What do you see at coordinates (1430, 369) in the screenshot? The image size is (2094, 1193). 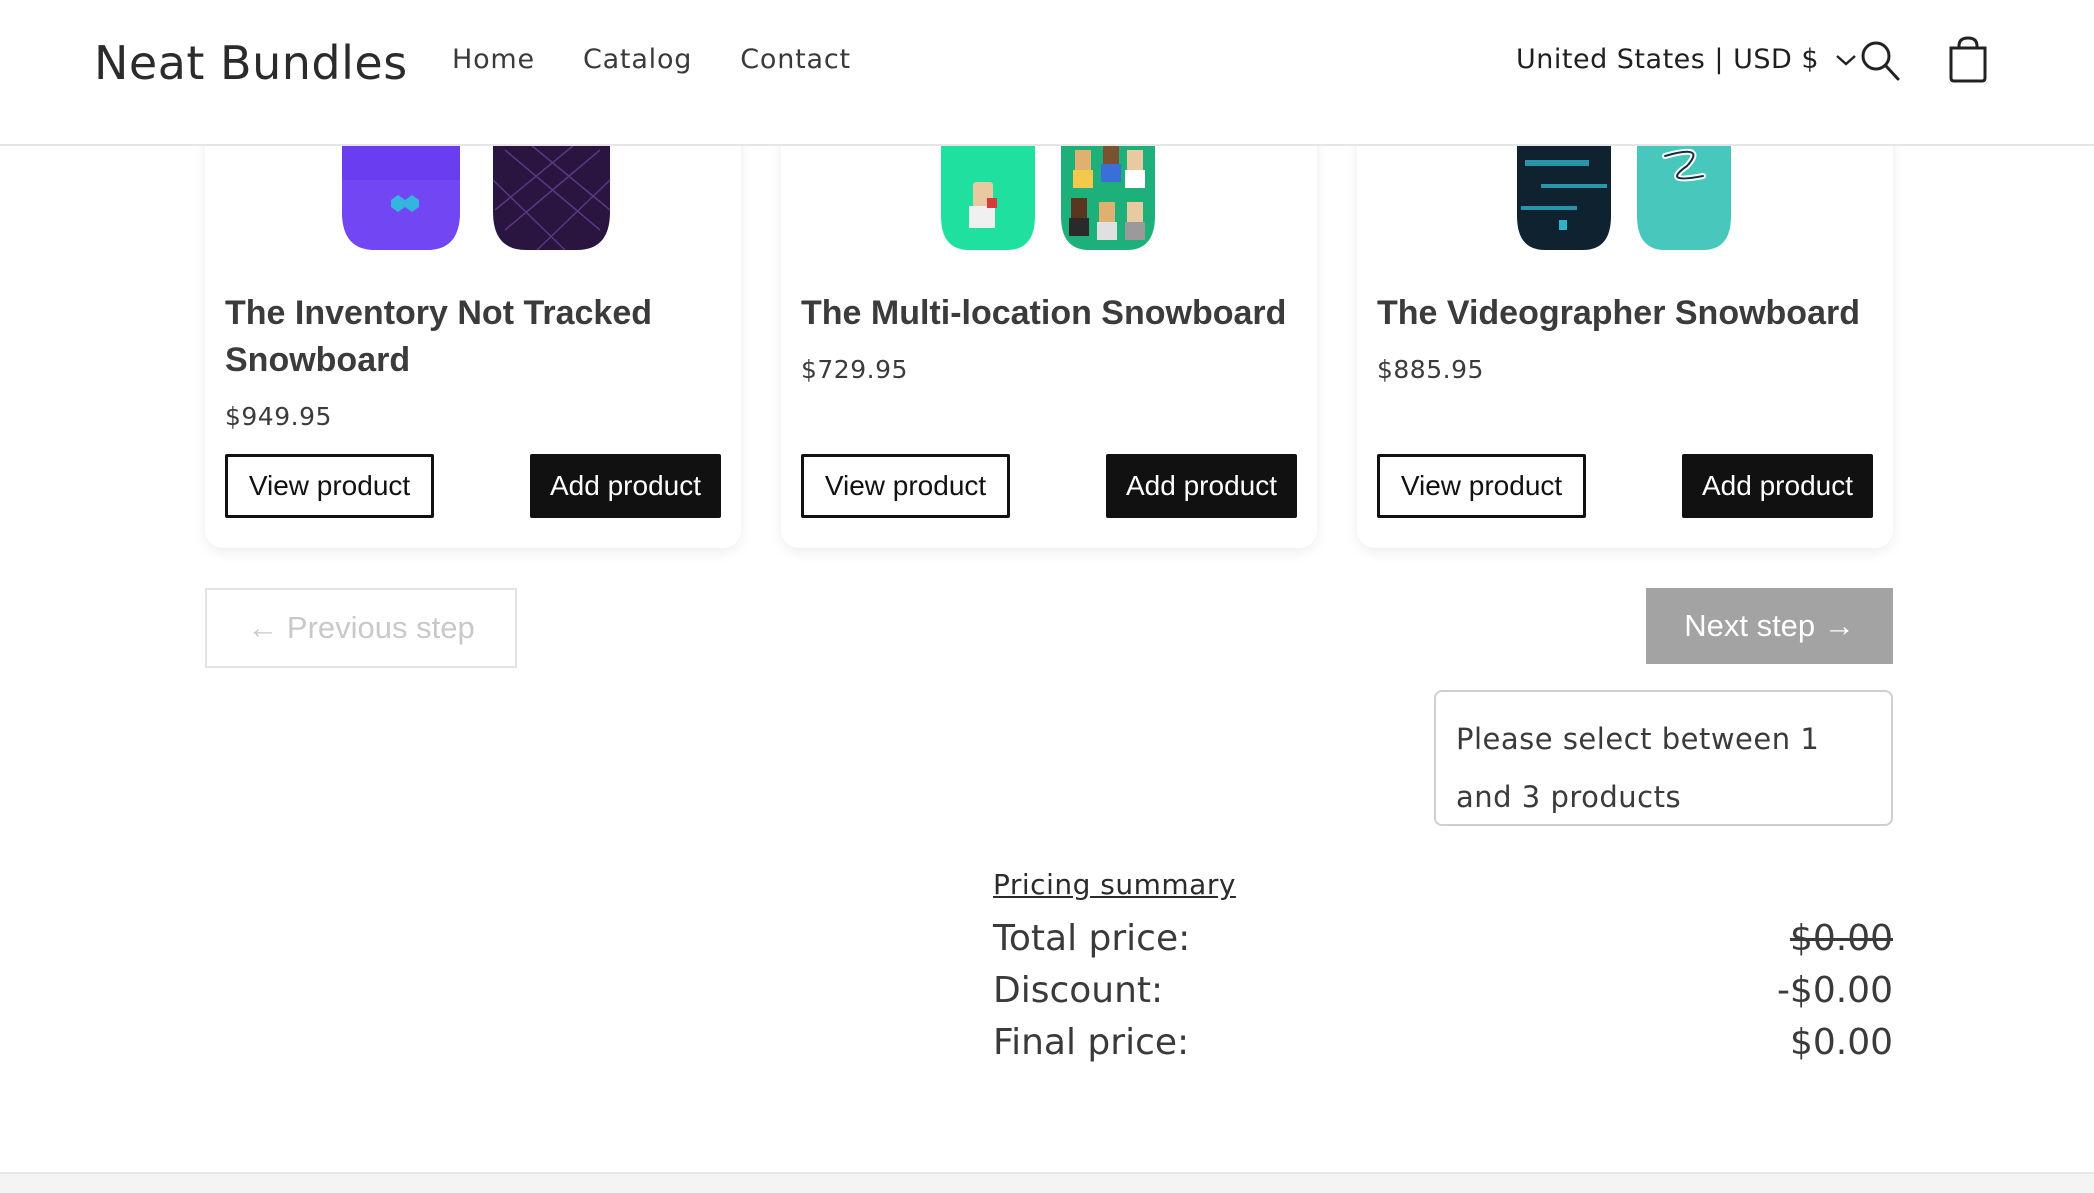 I see `product-price: $885.95` at bounding box center [1430, 369].